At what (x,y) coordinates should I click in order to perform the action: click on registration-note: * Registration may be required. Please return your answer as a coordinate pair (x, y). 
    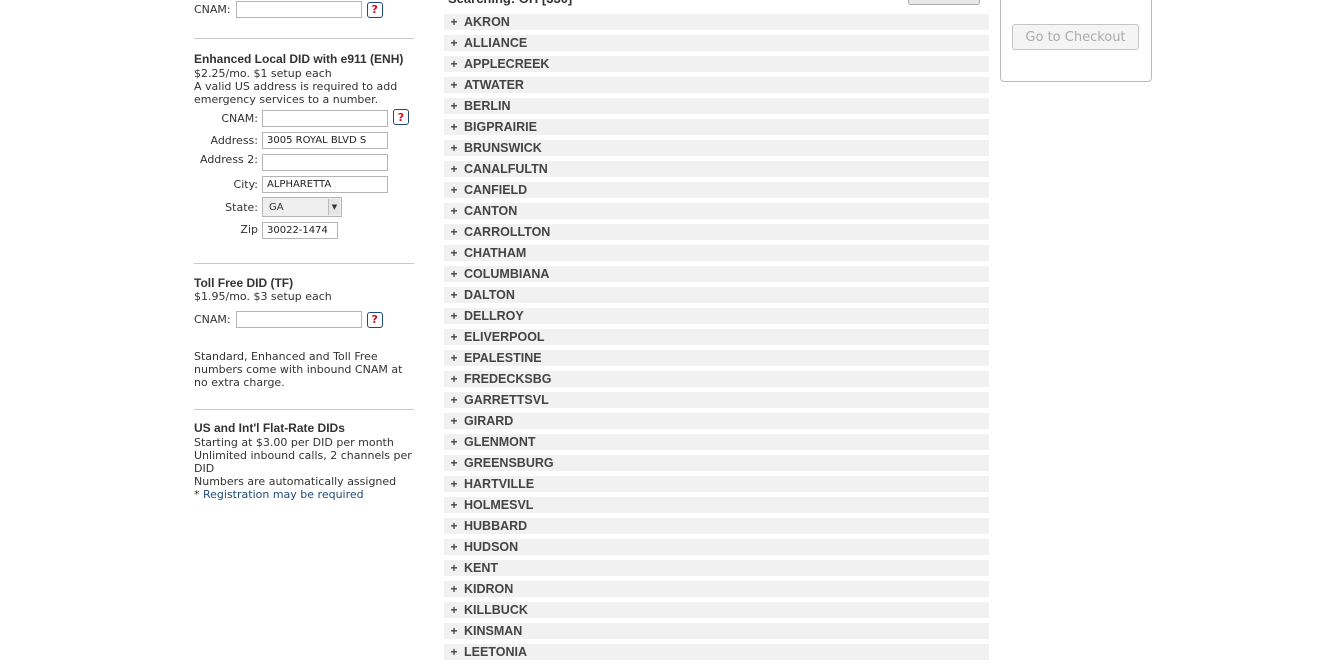
    Looking at the image, I should click on (279, 494).